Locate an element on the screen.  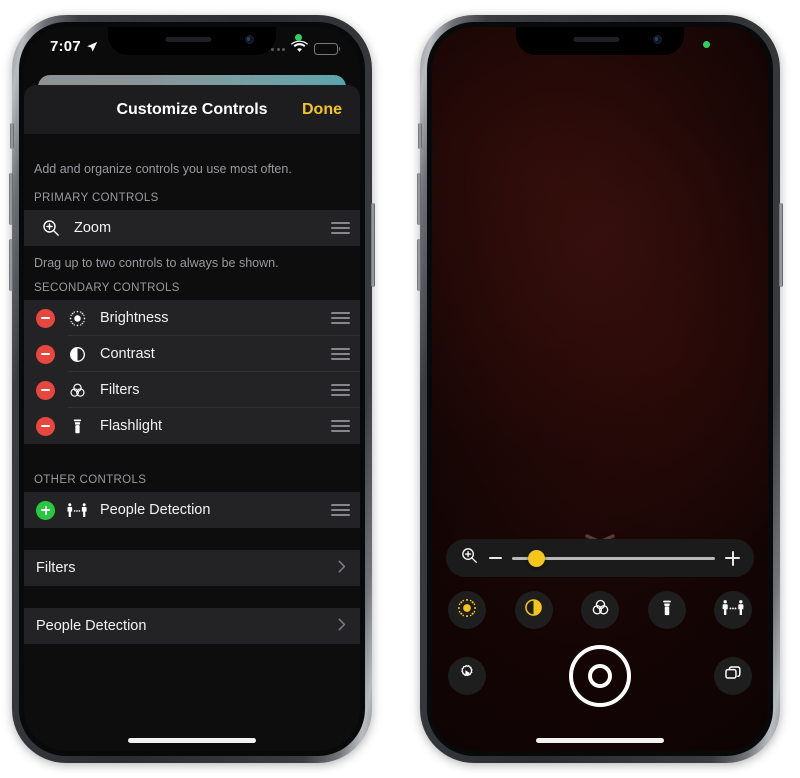
location-arrow-icon is located at coordinates (92, 47).